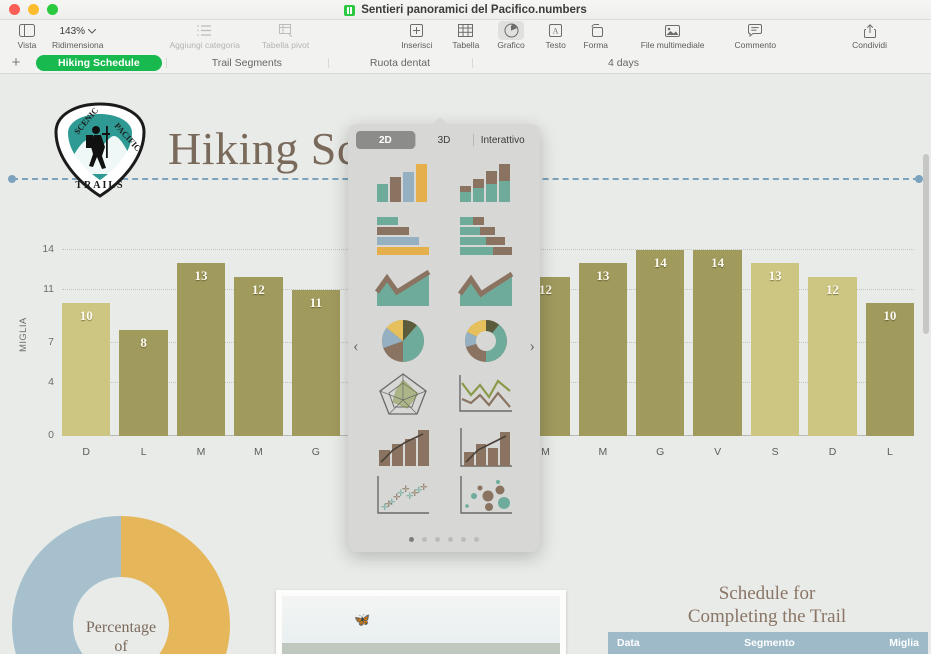  What do you see at coordinates (16, 62) in the screenshot?
I see `add-sheet-button: +` at bounding box center [16, 62].